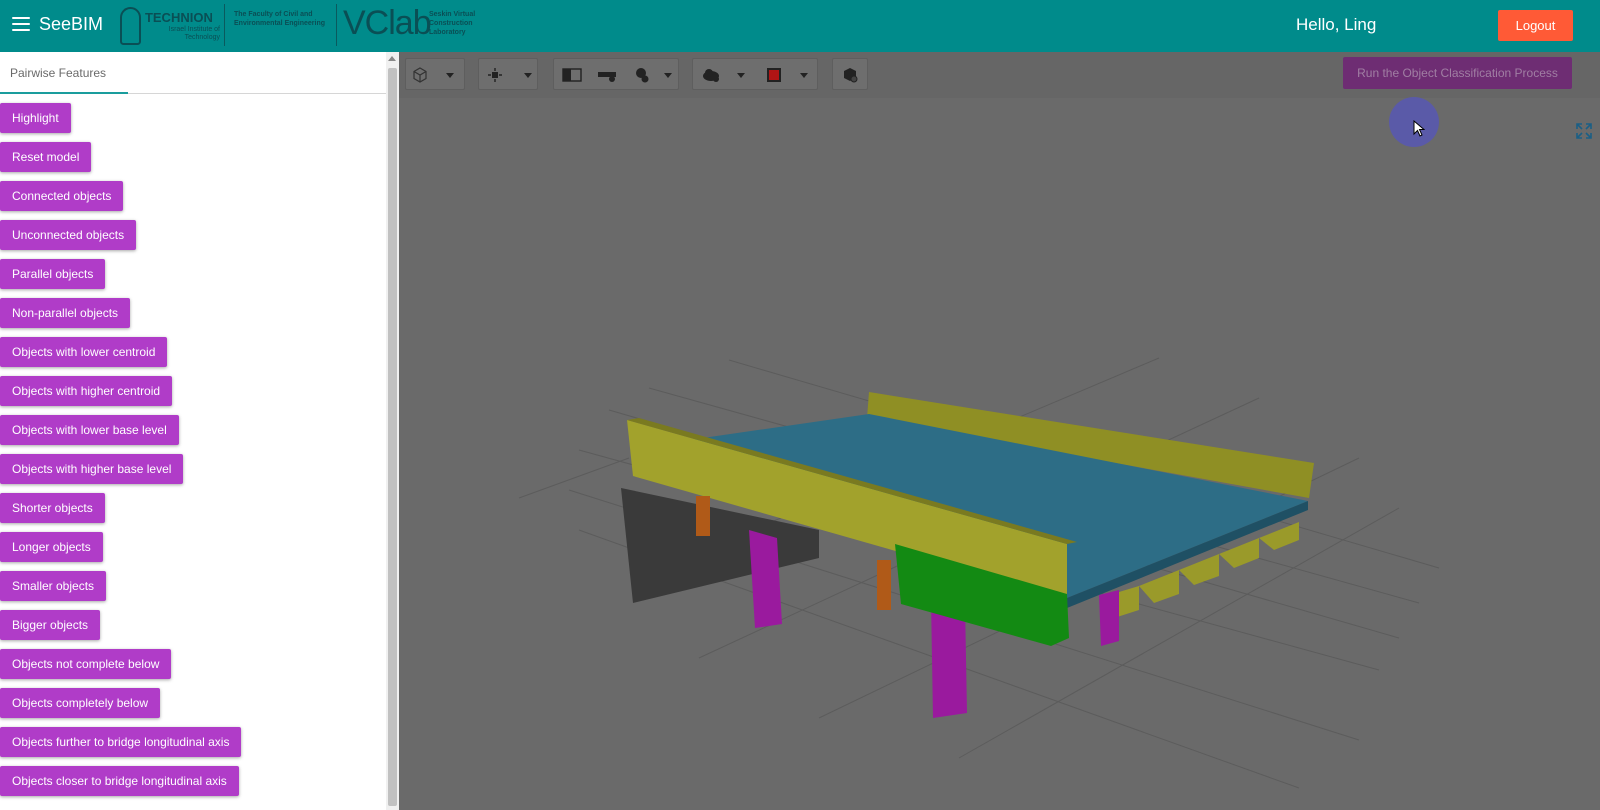 This screenshot has height=810, width=1600. What do you see at coordinates (86, 391) in the screenshot?
I see `higher-centroid-button: Objects with higher centroid` at bounding box center [86, 391].